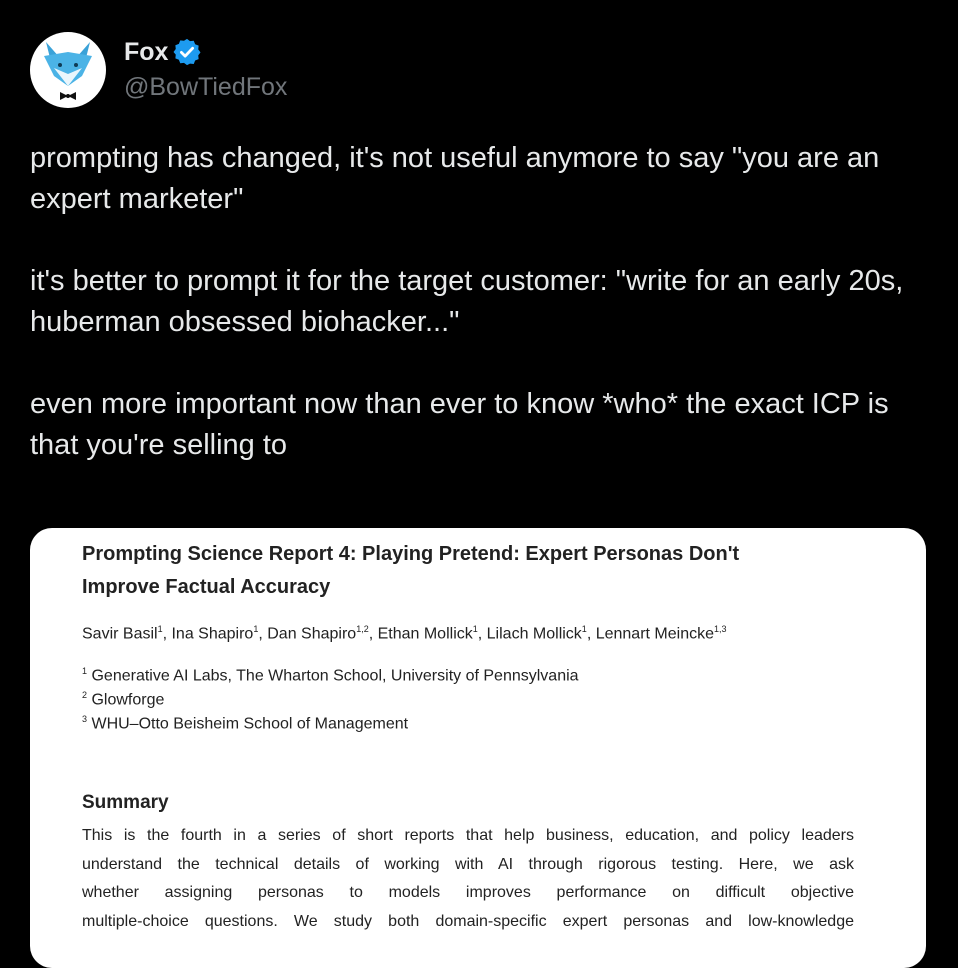 Image resolution: width=958 pixels, height=968 pixels. Describe the element at coordinates (654, 634) in the screenshot. I see `author-name: Lennart Meincke` at that location.